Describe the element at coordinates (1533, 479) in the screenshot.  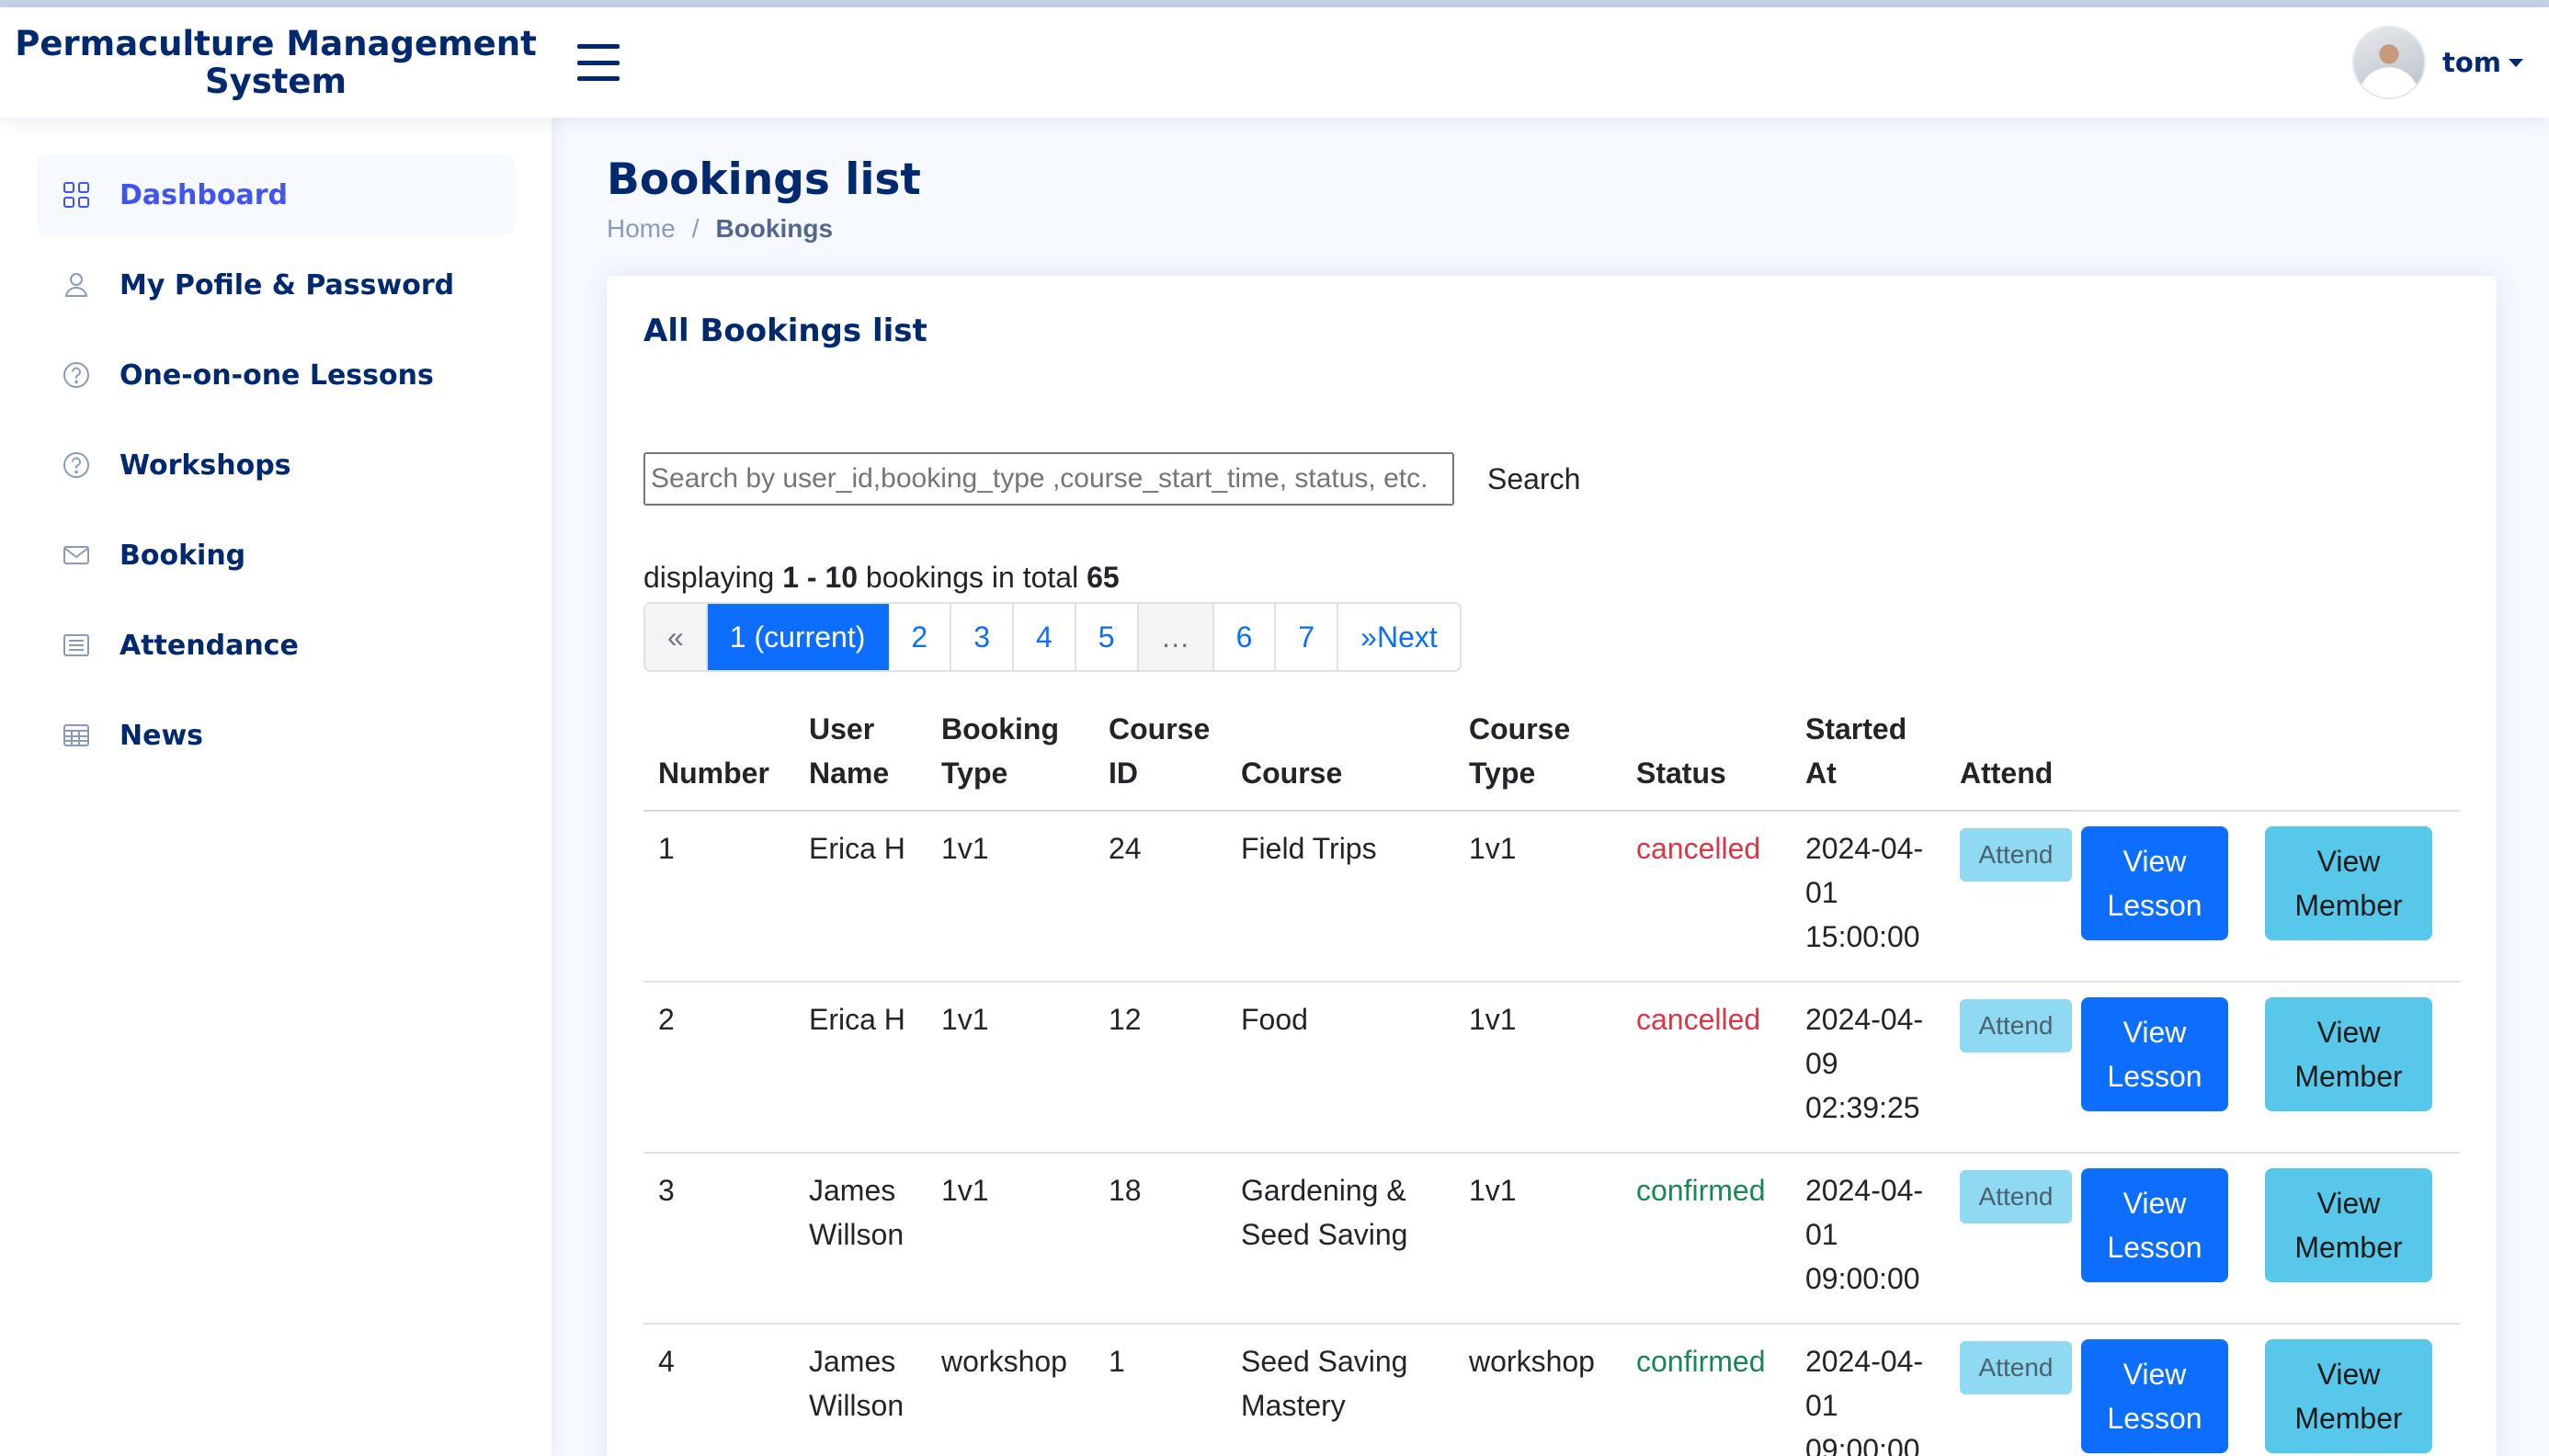
I see `search-button: Search` at that location.